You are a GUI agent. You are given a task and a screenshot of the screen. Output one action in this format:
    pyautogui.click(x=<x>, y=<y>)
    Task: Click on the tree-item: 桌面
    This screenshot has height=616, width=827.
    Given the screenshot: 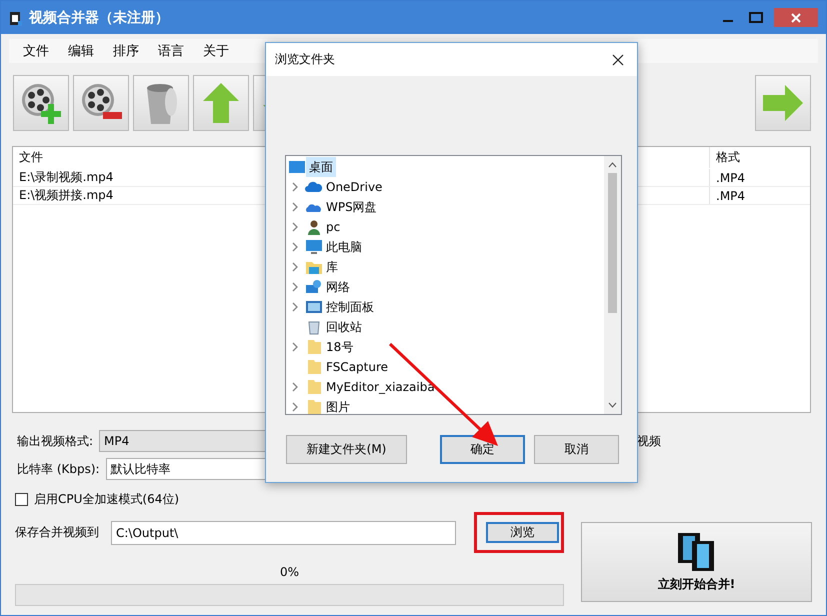 What is the action you would take?
    pyautogui.click(x=321, y=167)
    